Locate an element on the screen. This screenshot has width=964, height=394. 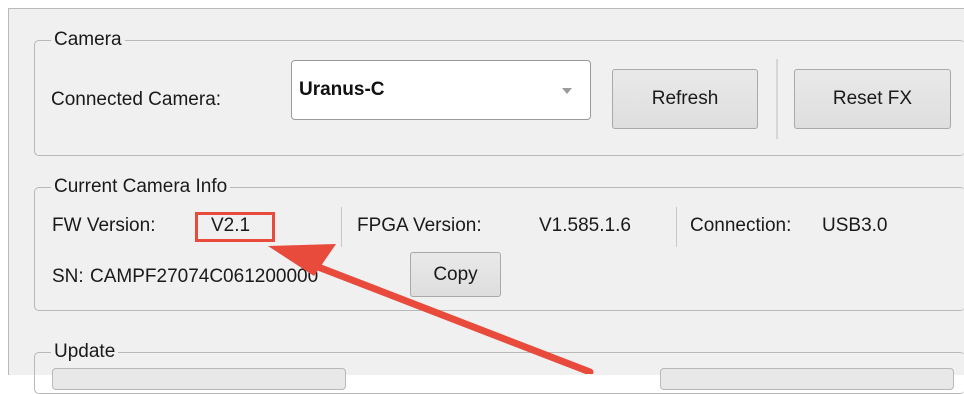
refresh-button: Refresh is located at coordinates (685, 99).